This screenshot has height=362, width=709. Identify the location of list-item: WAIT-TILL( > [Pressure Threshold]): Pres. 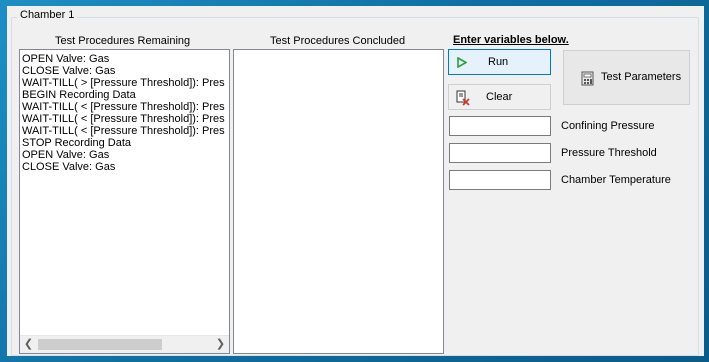
(124, 83).